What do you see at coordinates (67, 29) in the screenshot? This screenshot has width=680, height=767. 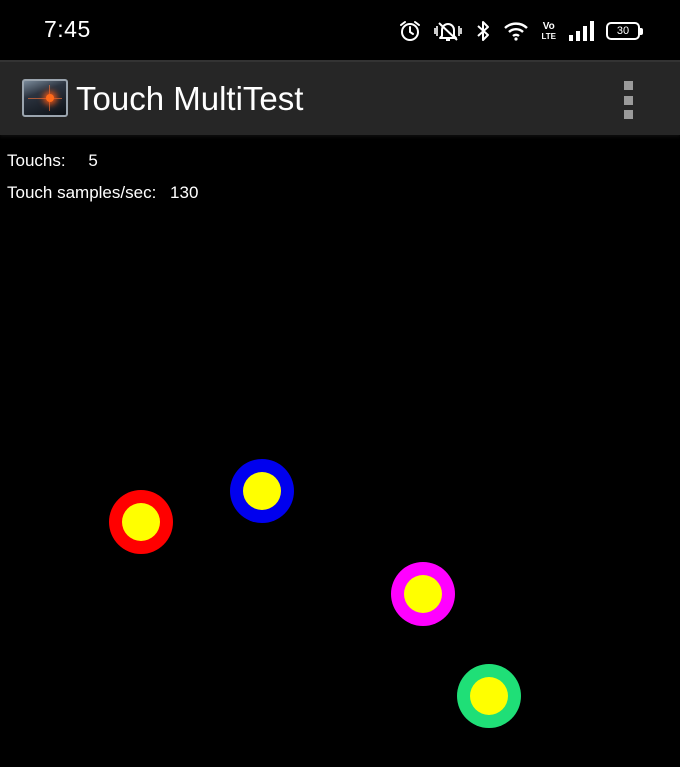 I see `status-time: 7:45` at bounding box center [67, 29].